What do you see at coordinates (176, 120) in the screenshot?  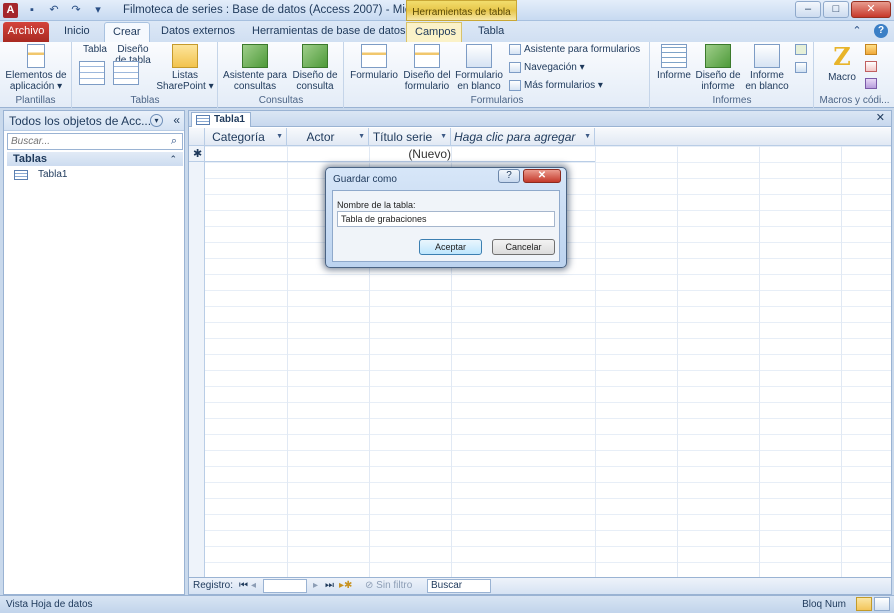 I see `collapse-nav-icon: «` at bounding box center [176, 120].